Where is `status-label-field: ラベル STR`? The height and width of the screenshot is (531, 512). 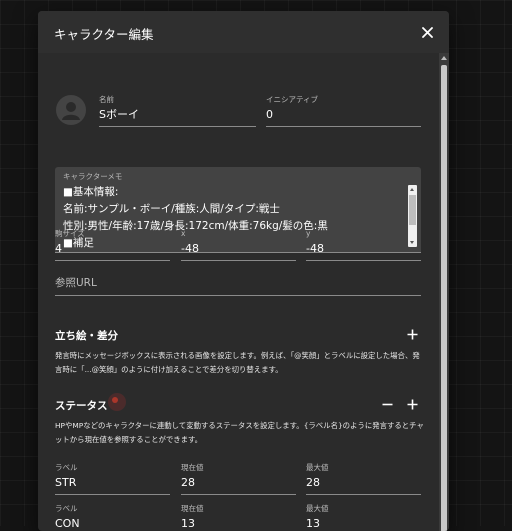
status-label-field: ラベル STR is located at coordinates (112, 479).